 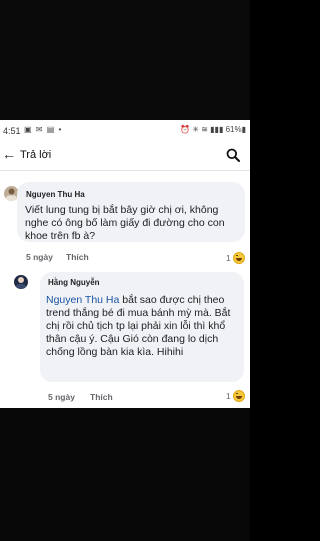 What do you see at coordinates (125, 156) in the screenshot?
I see `header-bar: ← Trả lời` at bounding box center [125, 156].